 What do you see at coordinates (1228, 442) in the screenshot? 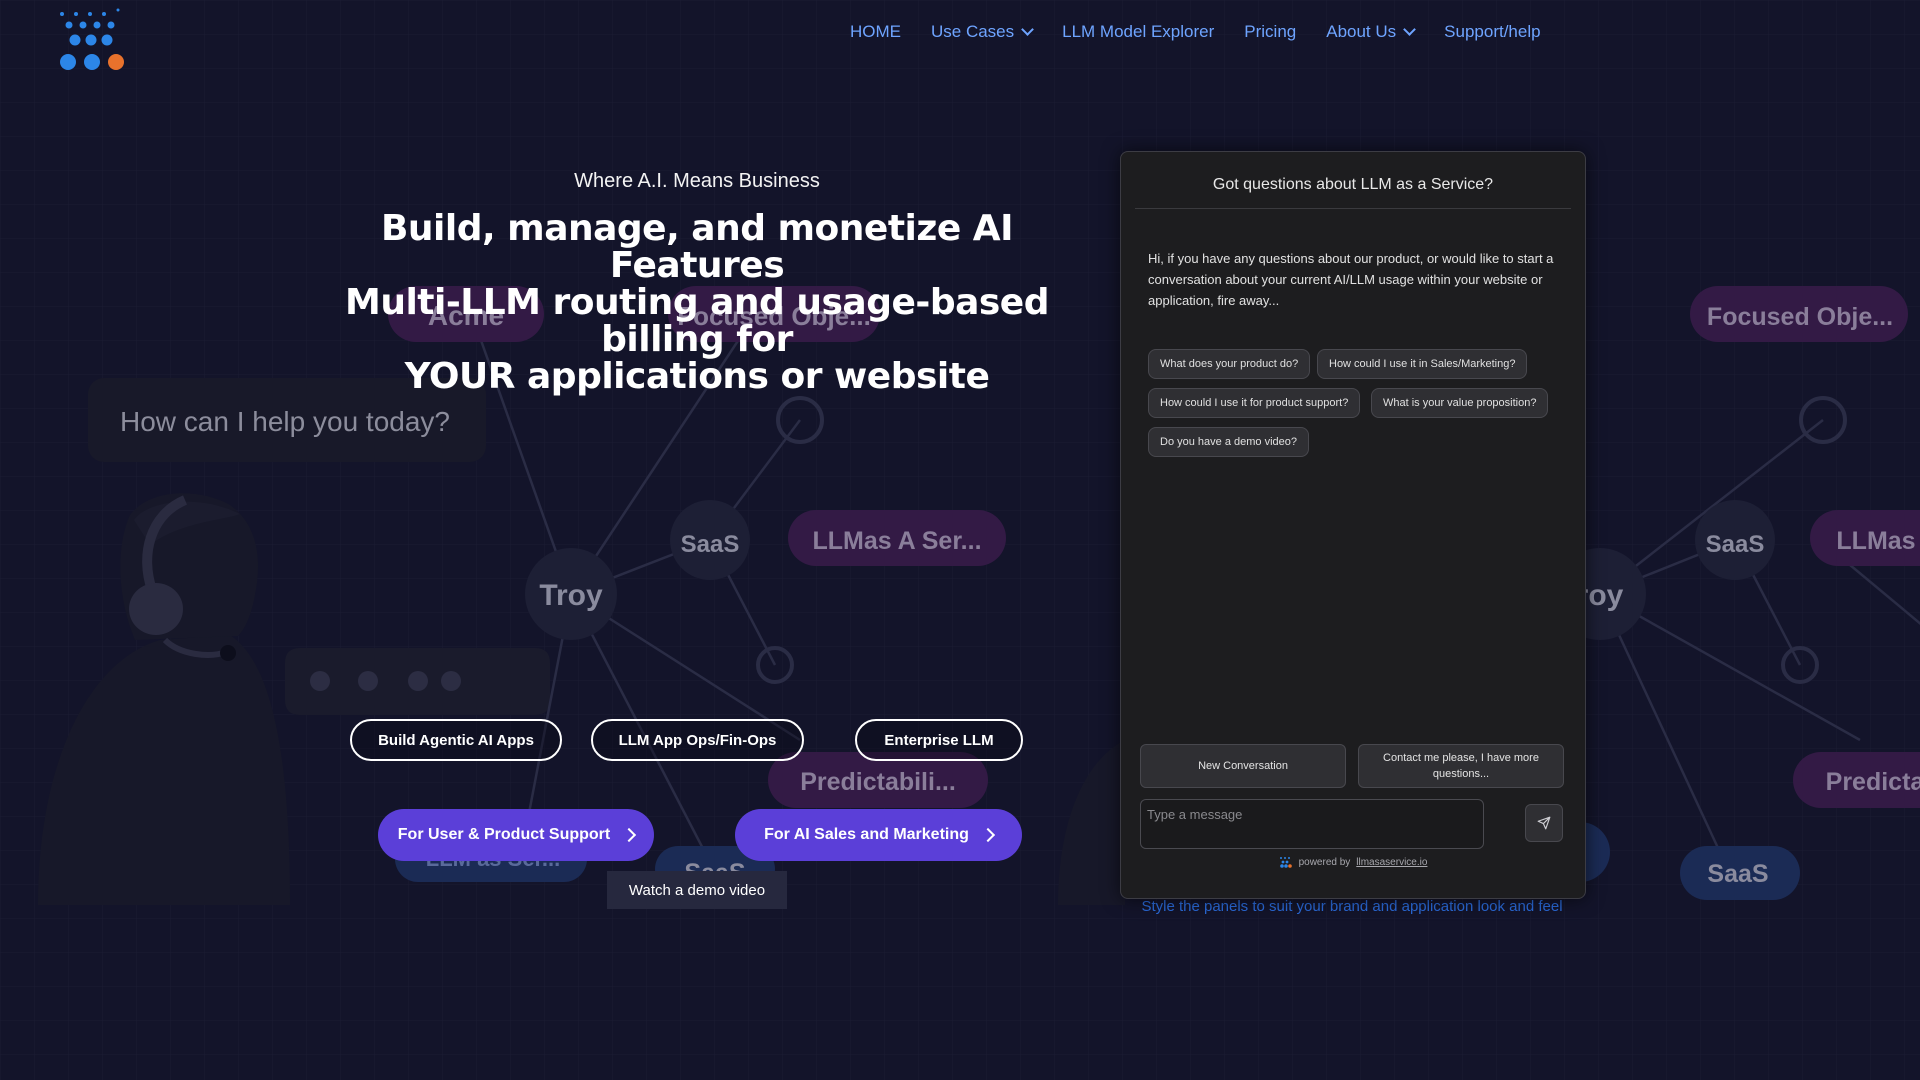
I see `suggestion-demo-video: Do you have a demo video?` at bounding box center [1228, 442].